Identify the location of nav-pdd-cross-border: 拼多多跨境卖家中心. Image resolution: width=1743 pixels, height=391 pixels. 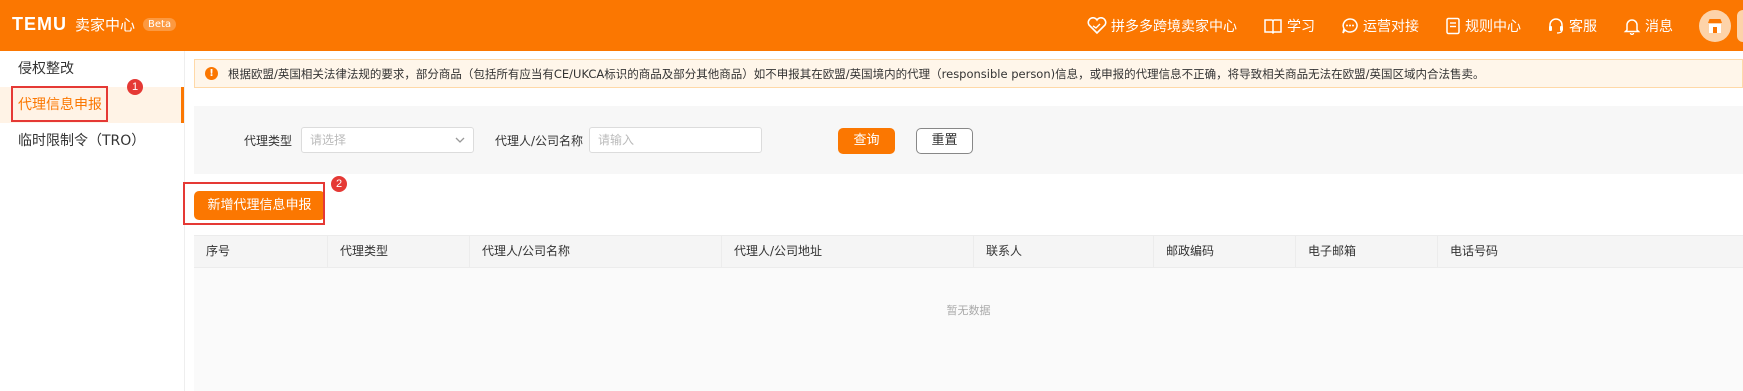
(1162, 26).